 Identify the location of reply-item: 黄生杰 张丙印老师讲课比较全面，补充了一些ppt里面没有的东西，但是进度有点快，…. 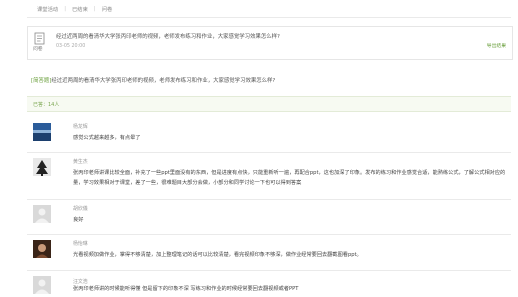
(269, 177).